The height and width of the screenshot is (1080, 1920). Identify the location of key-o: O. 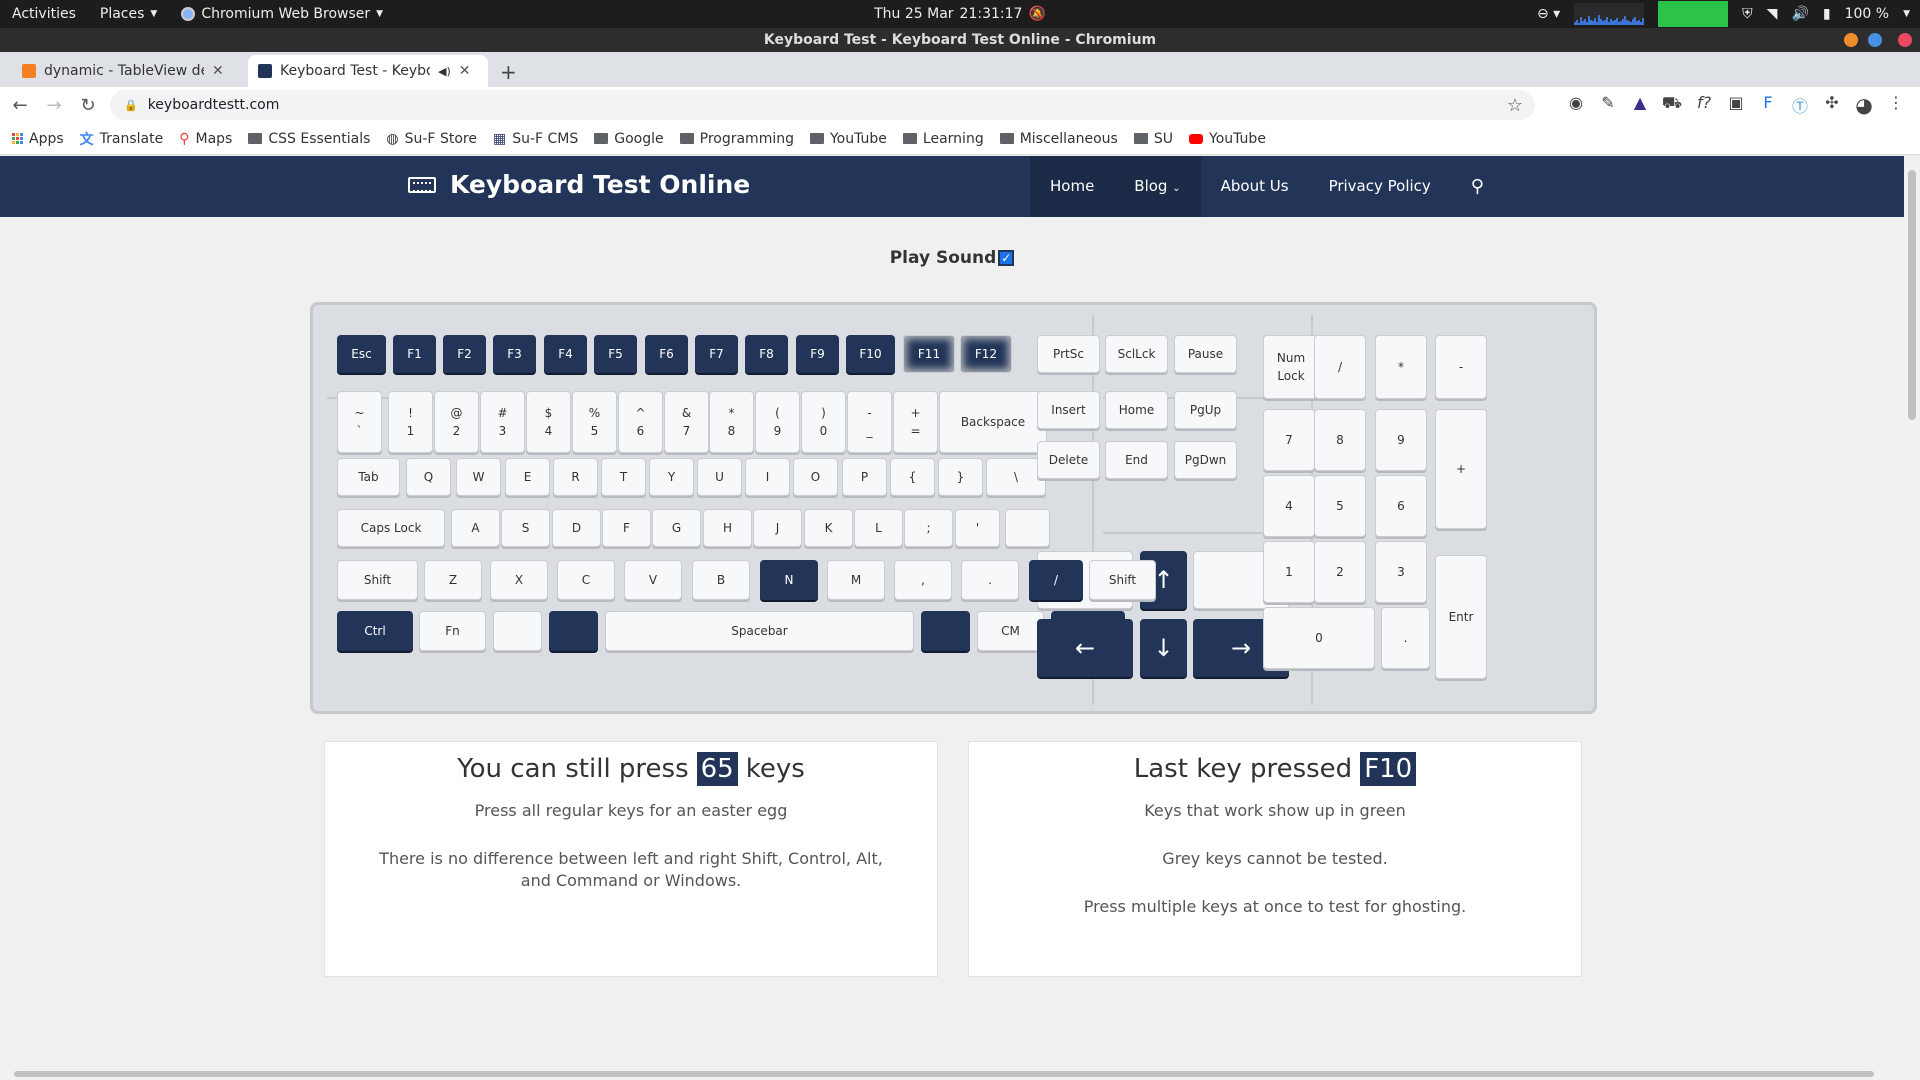
(815, 477).